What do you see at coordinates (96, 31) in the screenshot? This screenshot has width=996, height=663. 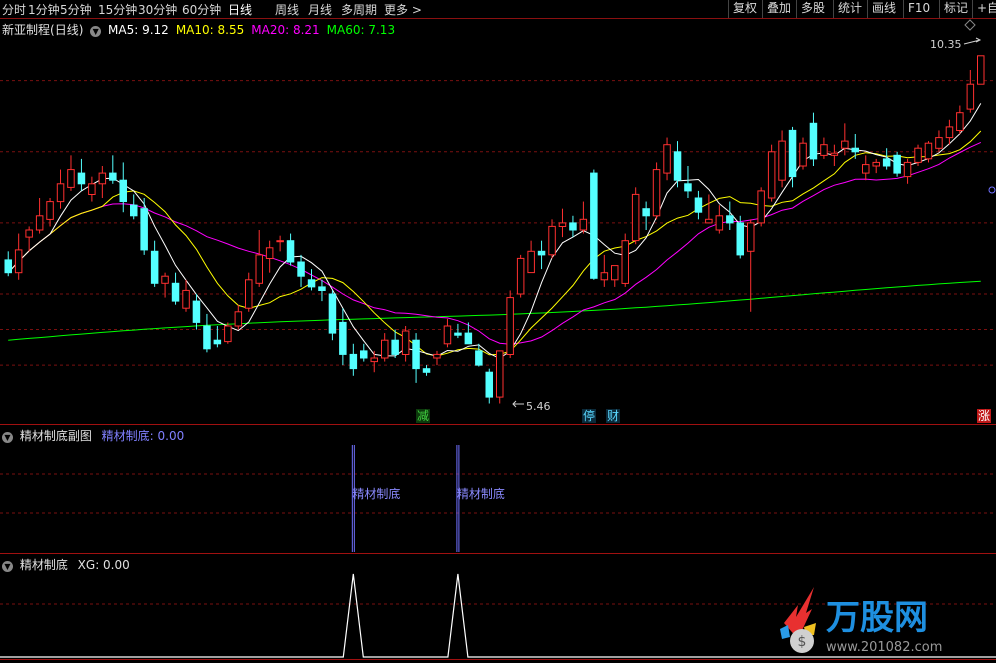 I see `settings-chevron-icon: ▼` at bounding box center [96, 31].